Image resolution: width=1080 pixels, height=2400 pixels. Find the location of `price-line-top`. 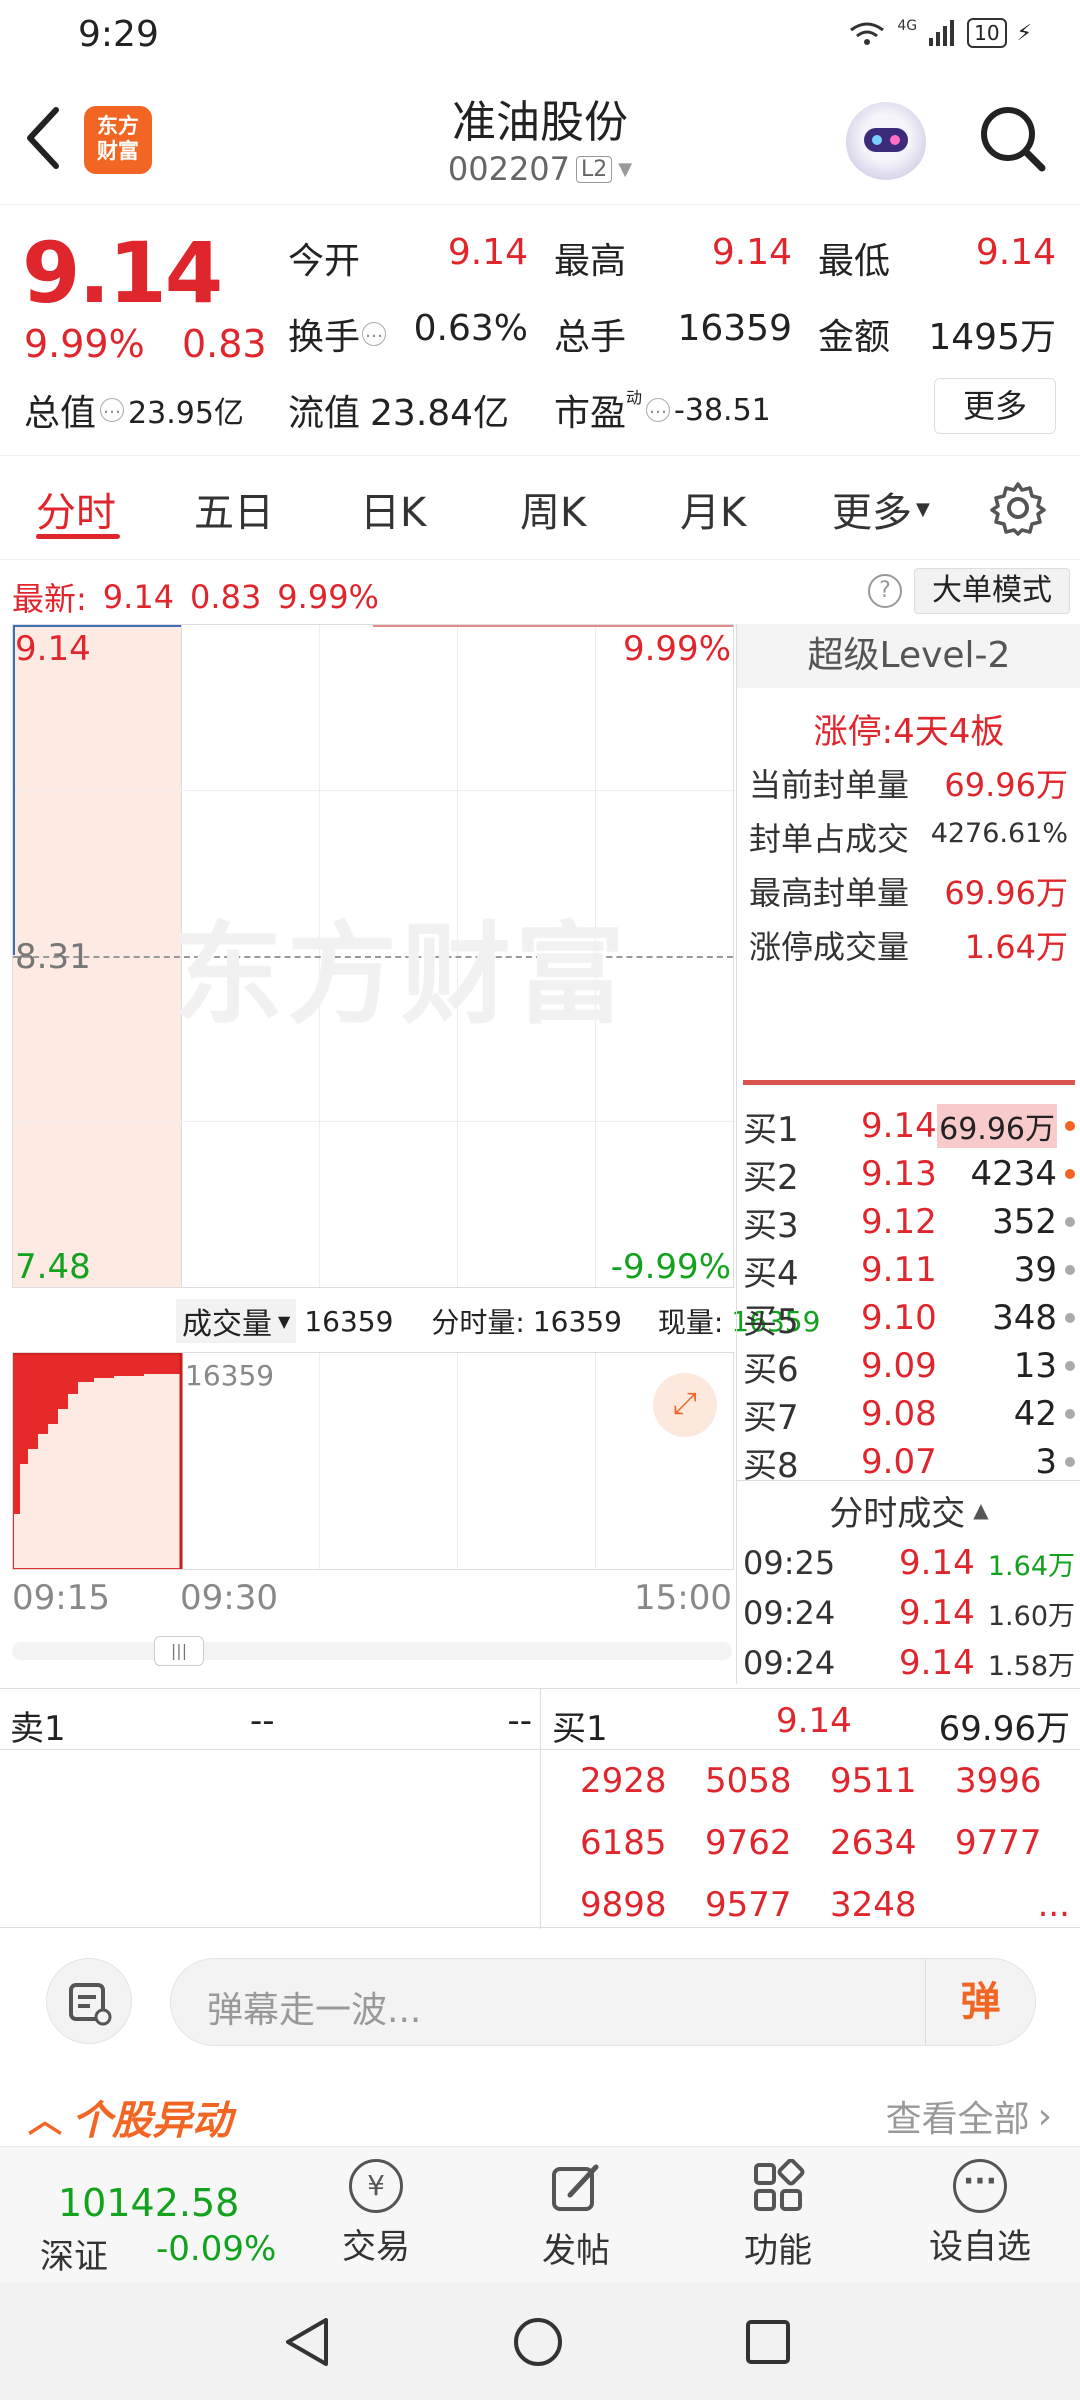

price-line-top is located at coordinates (97, 626).